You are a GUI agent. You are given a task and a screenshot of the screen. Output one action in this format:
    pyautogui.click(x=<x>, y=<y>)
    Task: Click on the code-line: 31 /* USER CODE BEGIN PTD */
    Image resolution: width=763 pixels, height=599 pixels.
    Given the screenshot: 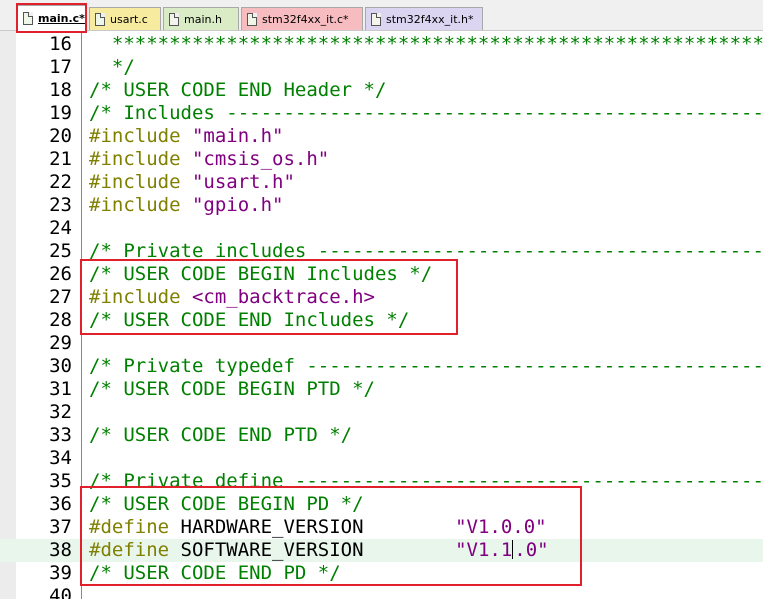 What is the action you would take?
    pyautogui.click(x=381, y=389)
    